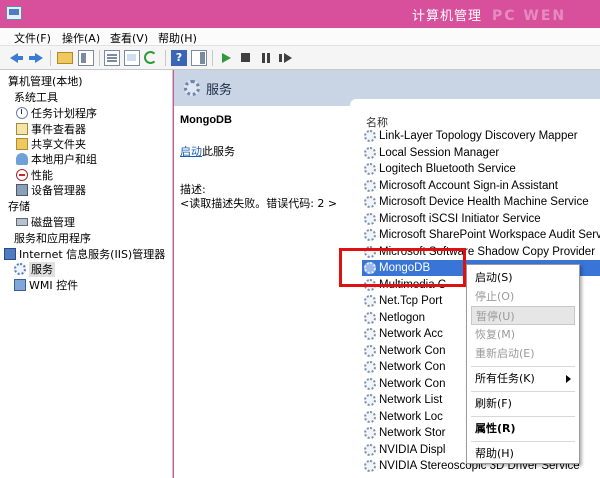  I want to click on service-row-label: NVIDIA Displ, so click(412, 449).